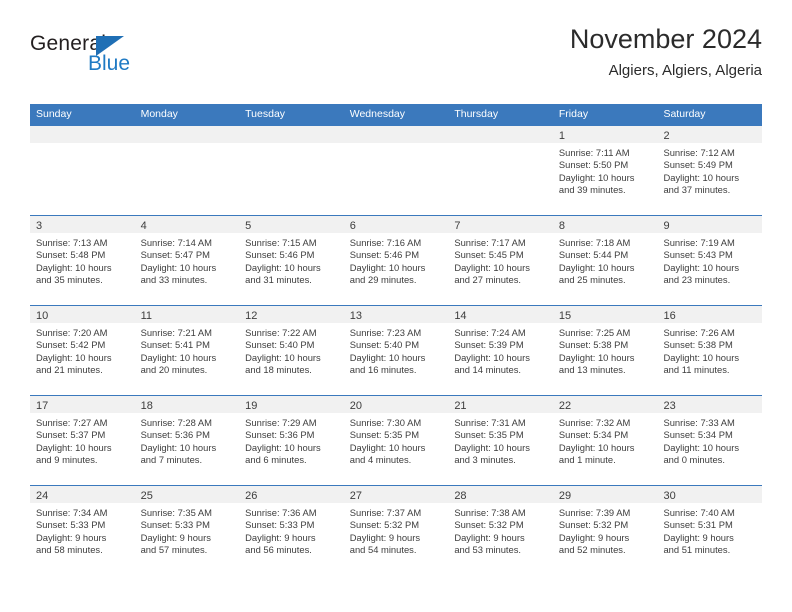 The height and width of the screenshot is (612, 792). Describe the element at coordinates (565, 316) in the screenshot. I see `day-number: 15` at that location.